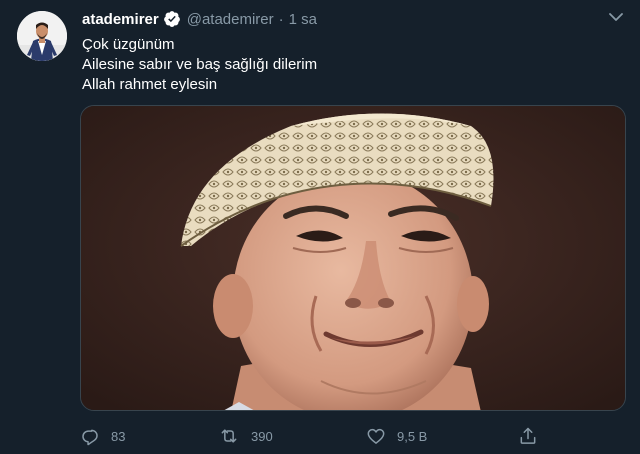  Describe the element at coordinates (229, 436) in the screenshot. I see `retweet-icon` at that location.